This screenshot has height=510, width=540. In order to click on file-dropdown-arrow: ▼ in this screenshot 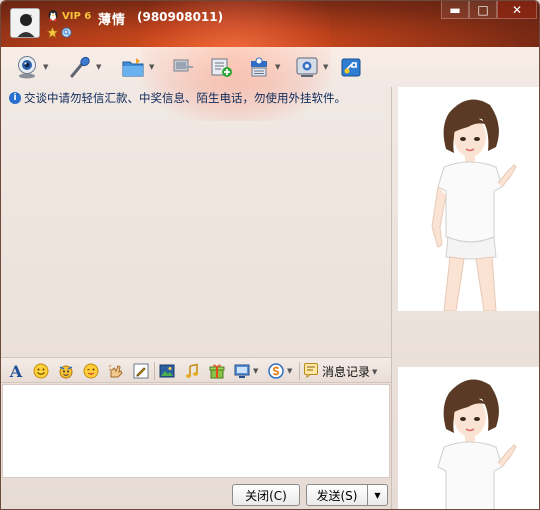, I will do `click(153, 67)`.